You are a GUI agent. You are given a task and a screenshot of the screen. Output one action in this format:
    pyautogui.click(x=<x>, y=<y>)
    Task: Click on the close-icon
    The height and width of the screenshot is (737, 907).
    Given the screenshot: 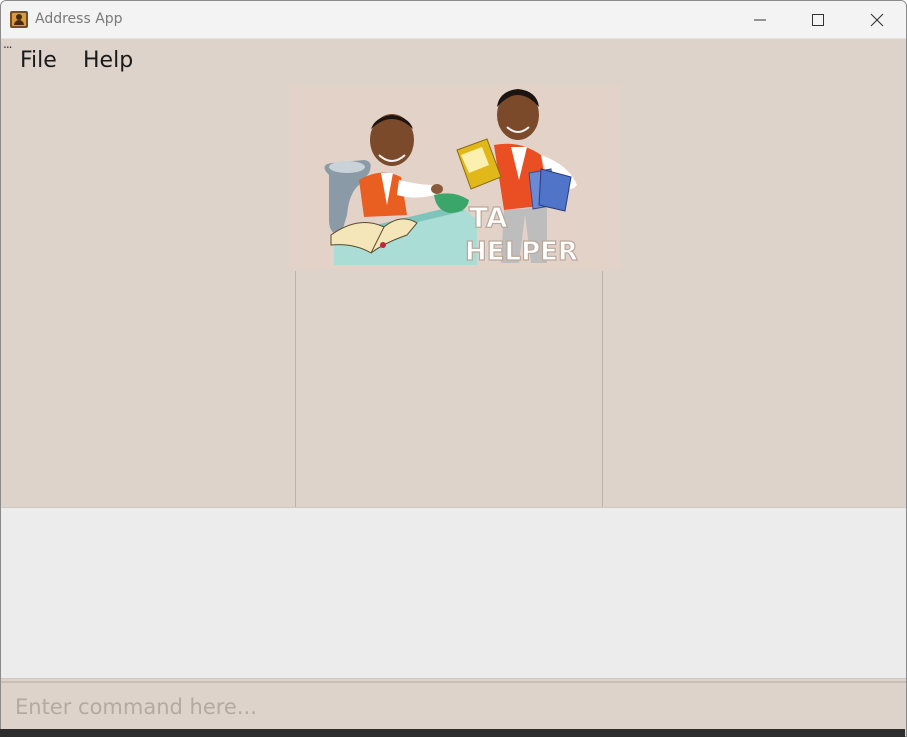 What is the action you would take?
    pyautogui.click(x=877, y=20)
    